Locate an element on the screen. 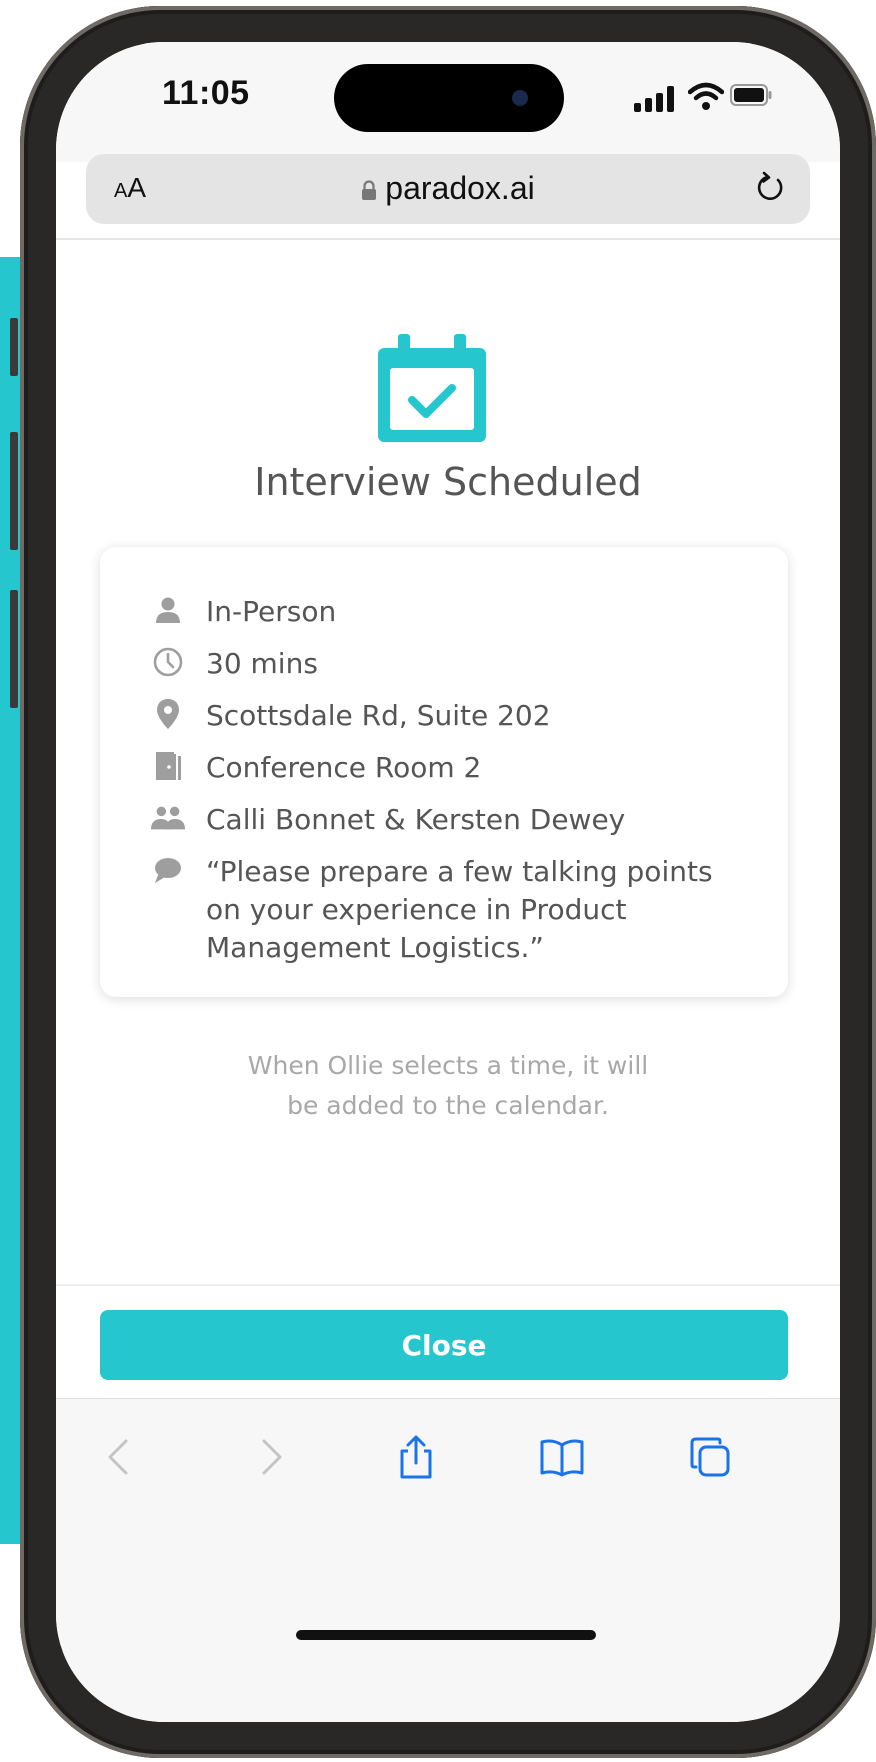 This screenshot has height=1762, width=876. detail-text: 30 mins is located at coordinates (262, 663).